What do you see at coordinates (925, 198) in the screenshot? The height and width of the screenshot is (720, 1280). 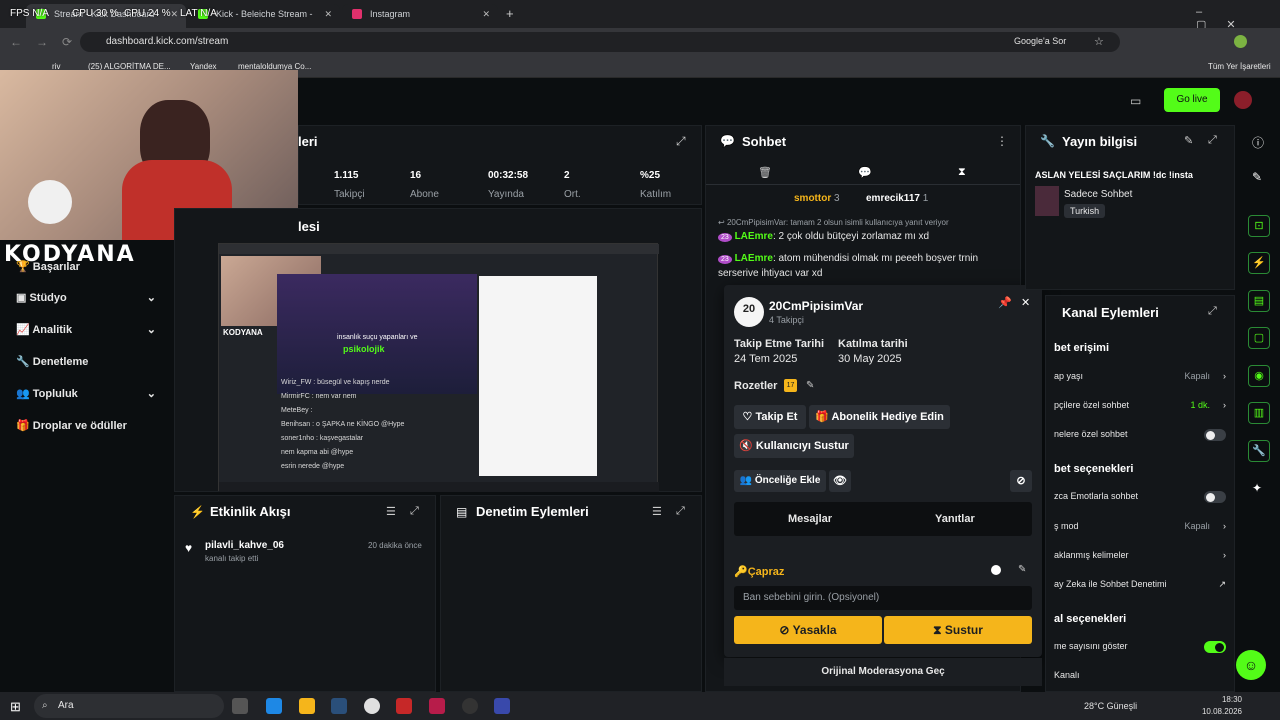 I see `top-chatter-count: 1` at bounding box center [925, 198].